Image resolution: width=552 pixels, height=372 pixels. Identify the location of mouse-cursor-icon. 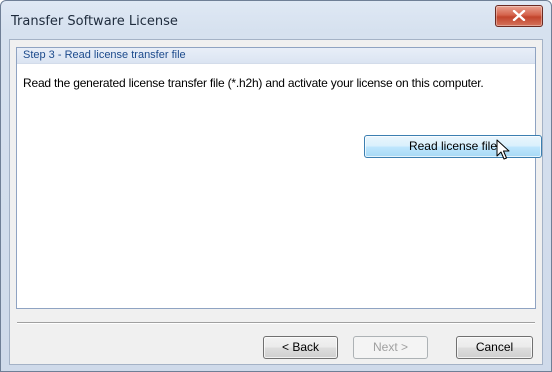
(503, 149).